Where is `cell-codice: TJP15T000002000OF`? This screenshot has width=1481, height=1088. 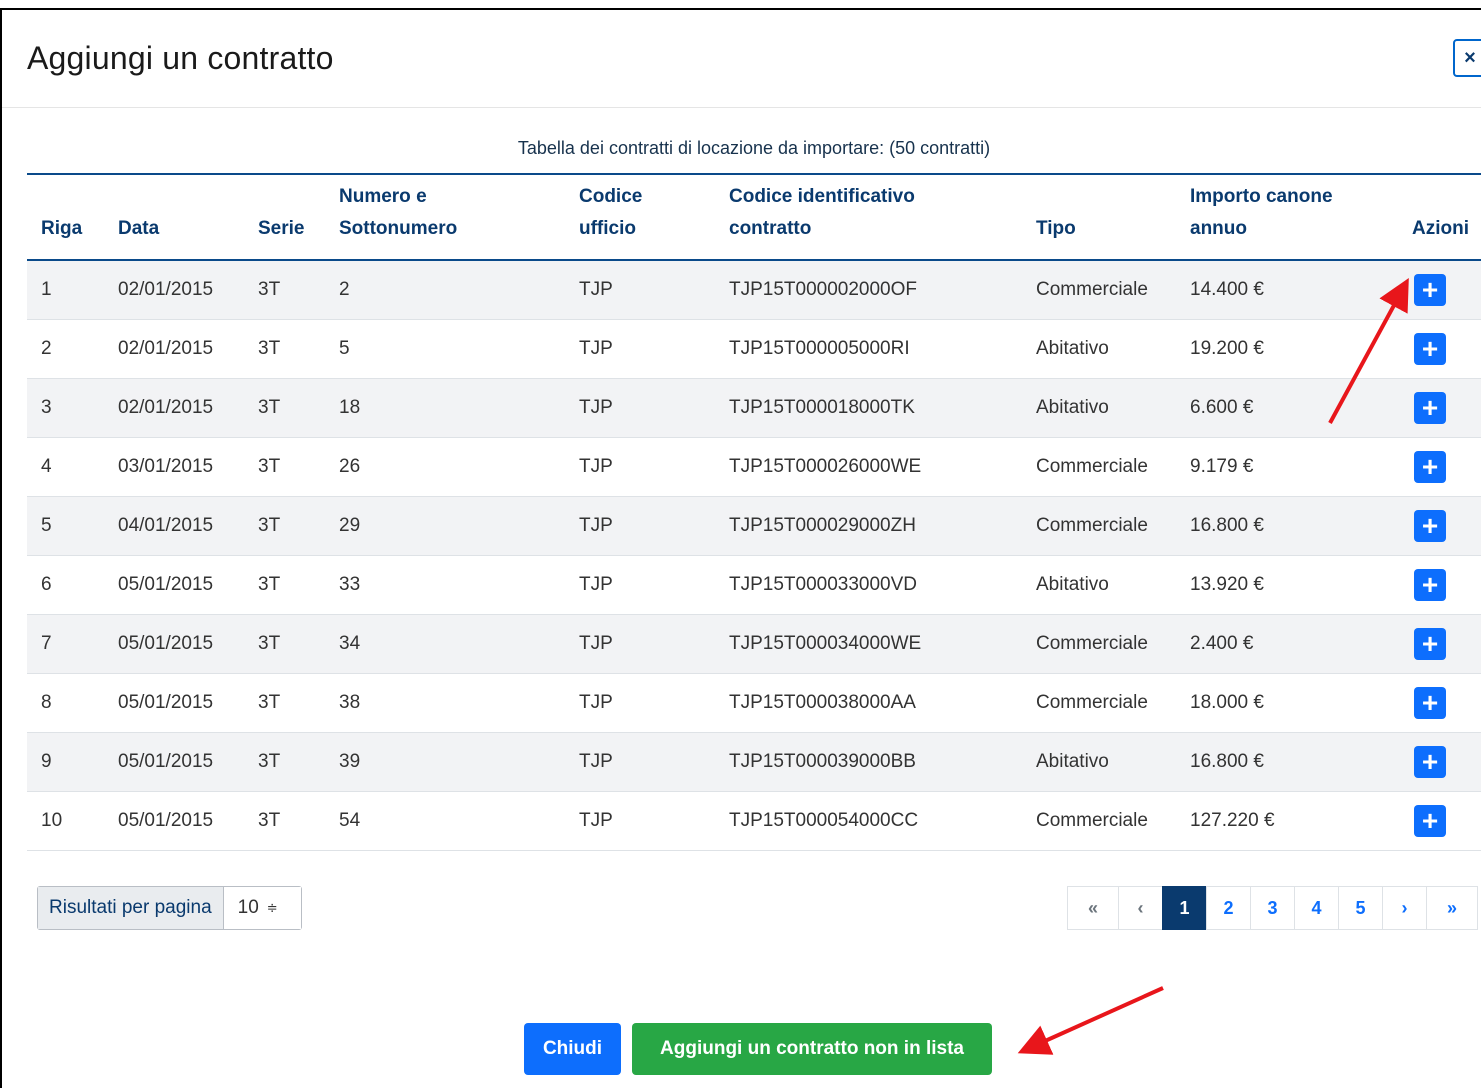
cell-codice: TJP15T000002000OF is located at coordinates (868, 290).